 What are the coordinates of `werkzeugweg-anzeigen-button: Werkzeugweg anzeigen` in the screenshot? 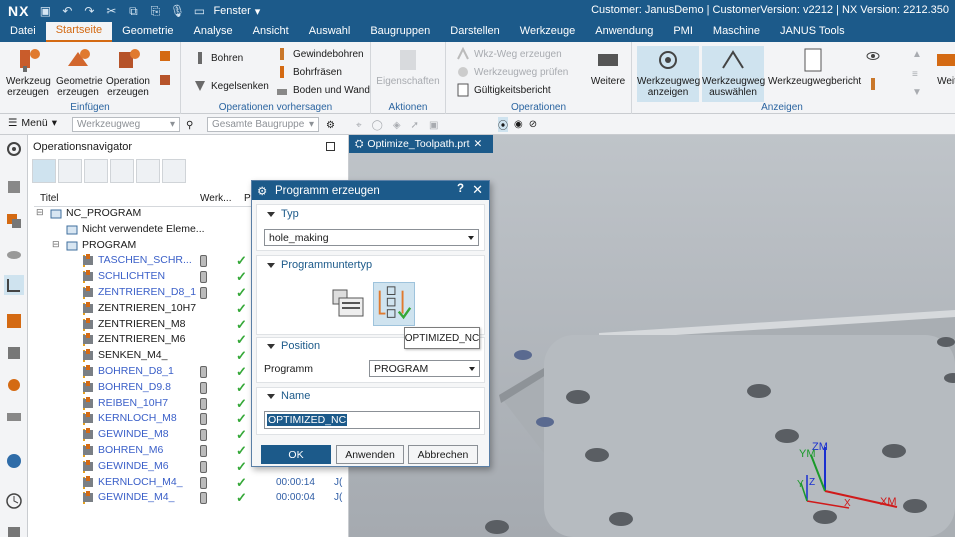 It's located at (668, 74).